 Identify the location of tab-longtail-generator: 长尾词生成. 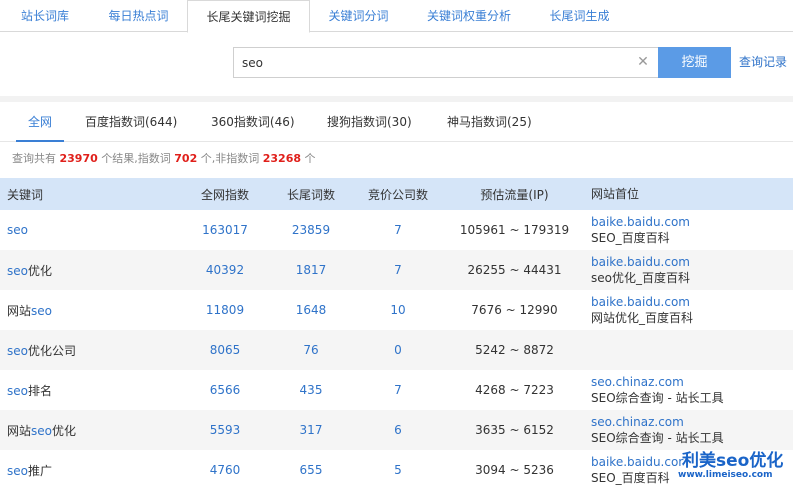
(579, 16).